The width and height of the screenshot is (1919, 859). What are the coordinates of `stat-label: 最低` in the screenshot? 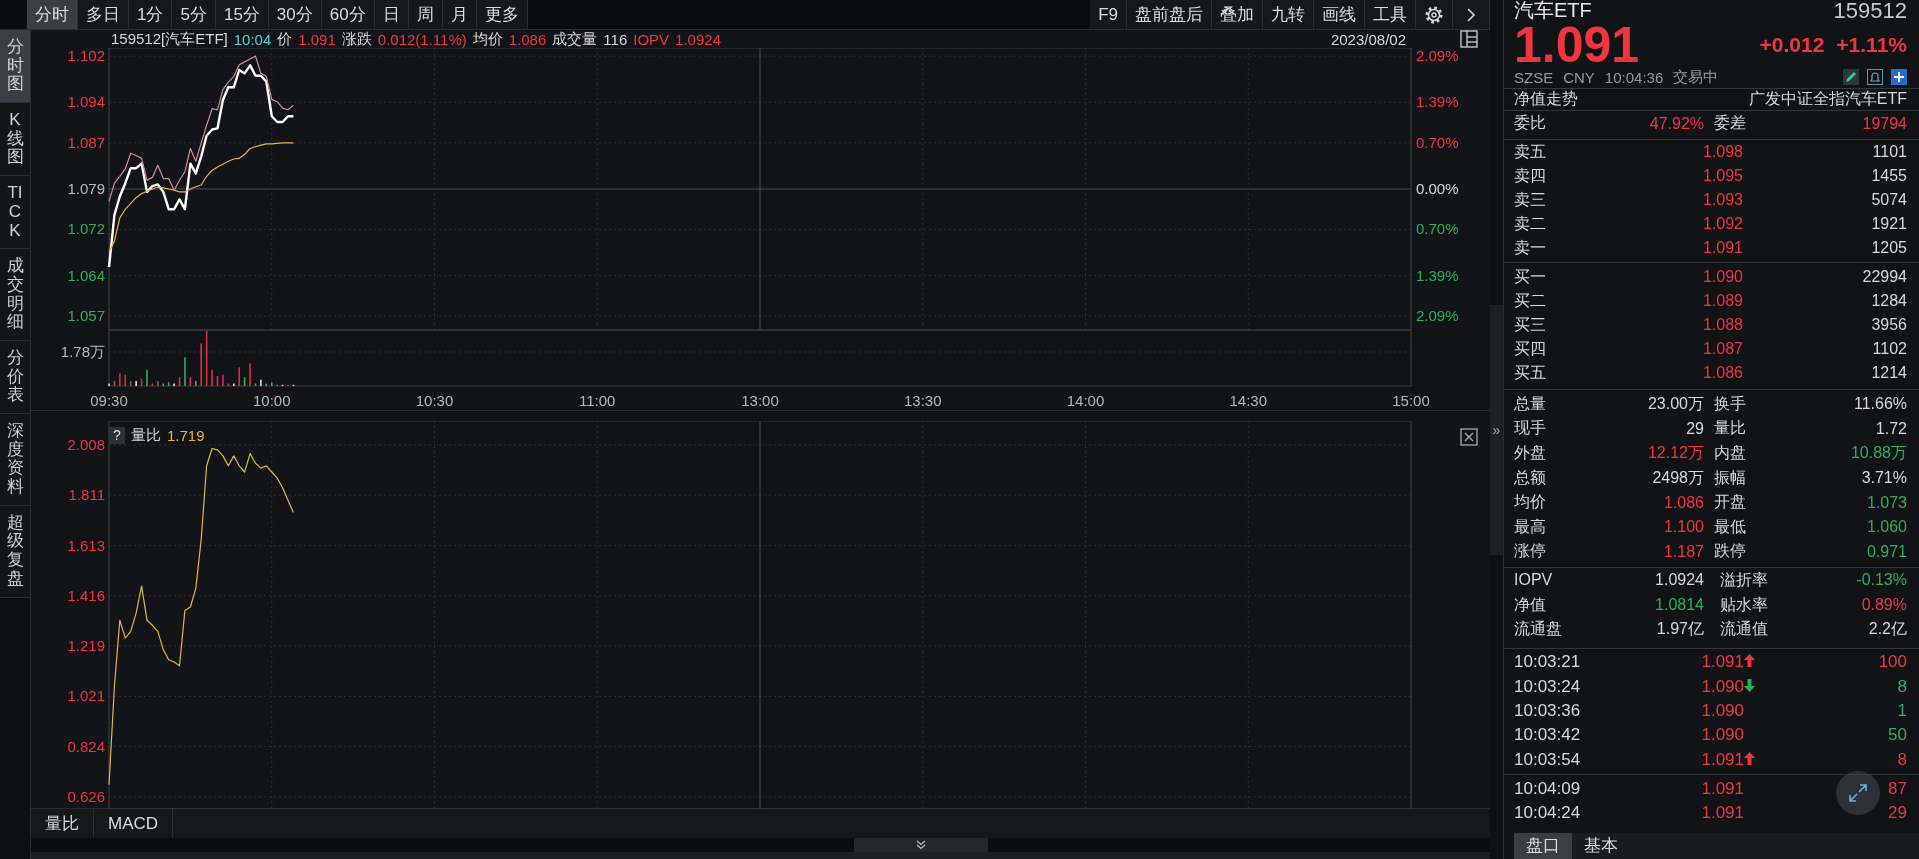 It's located at (1730, 526).